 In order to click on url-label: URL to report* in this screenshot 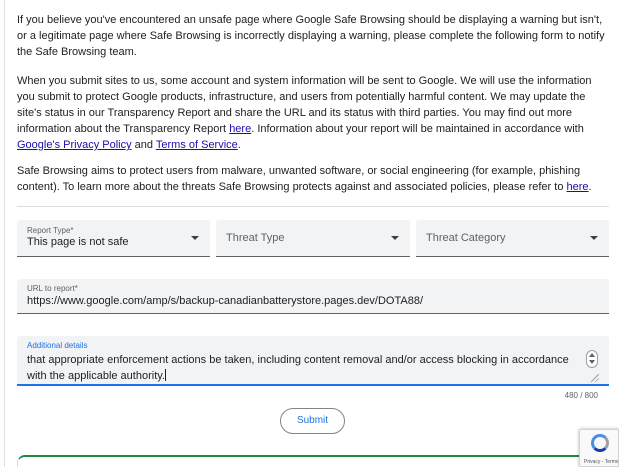, I will do `click(52, 288)`.